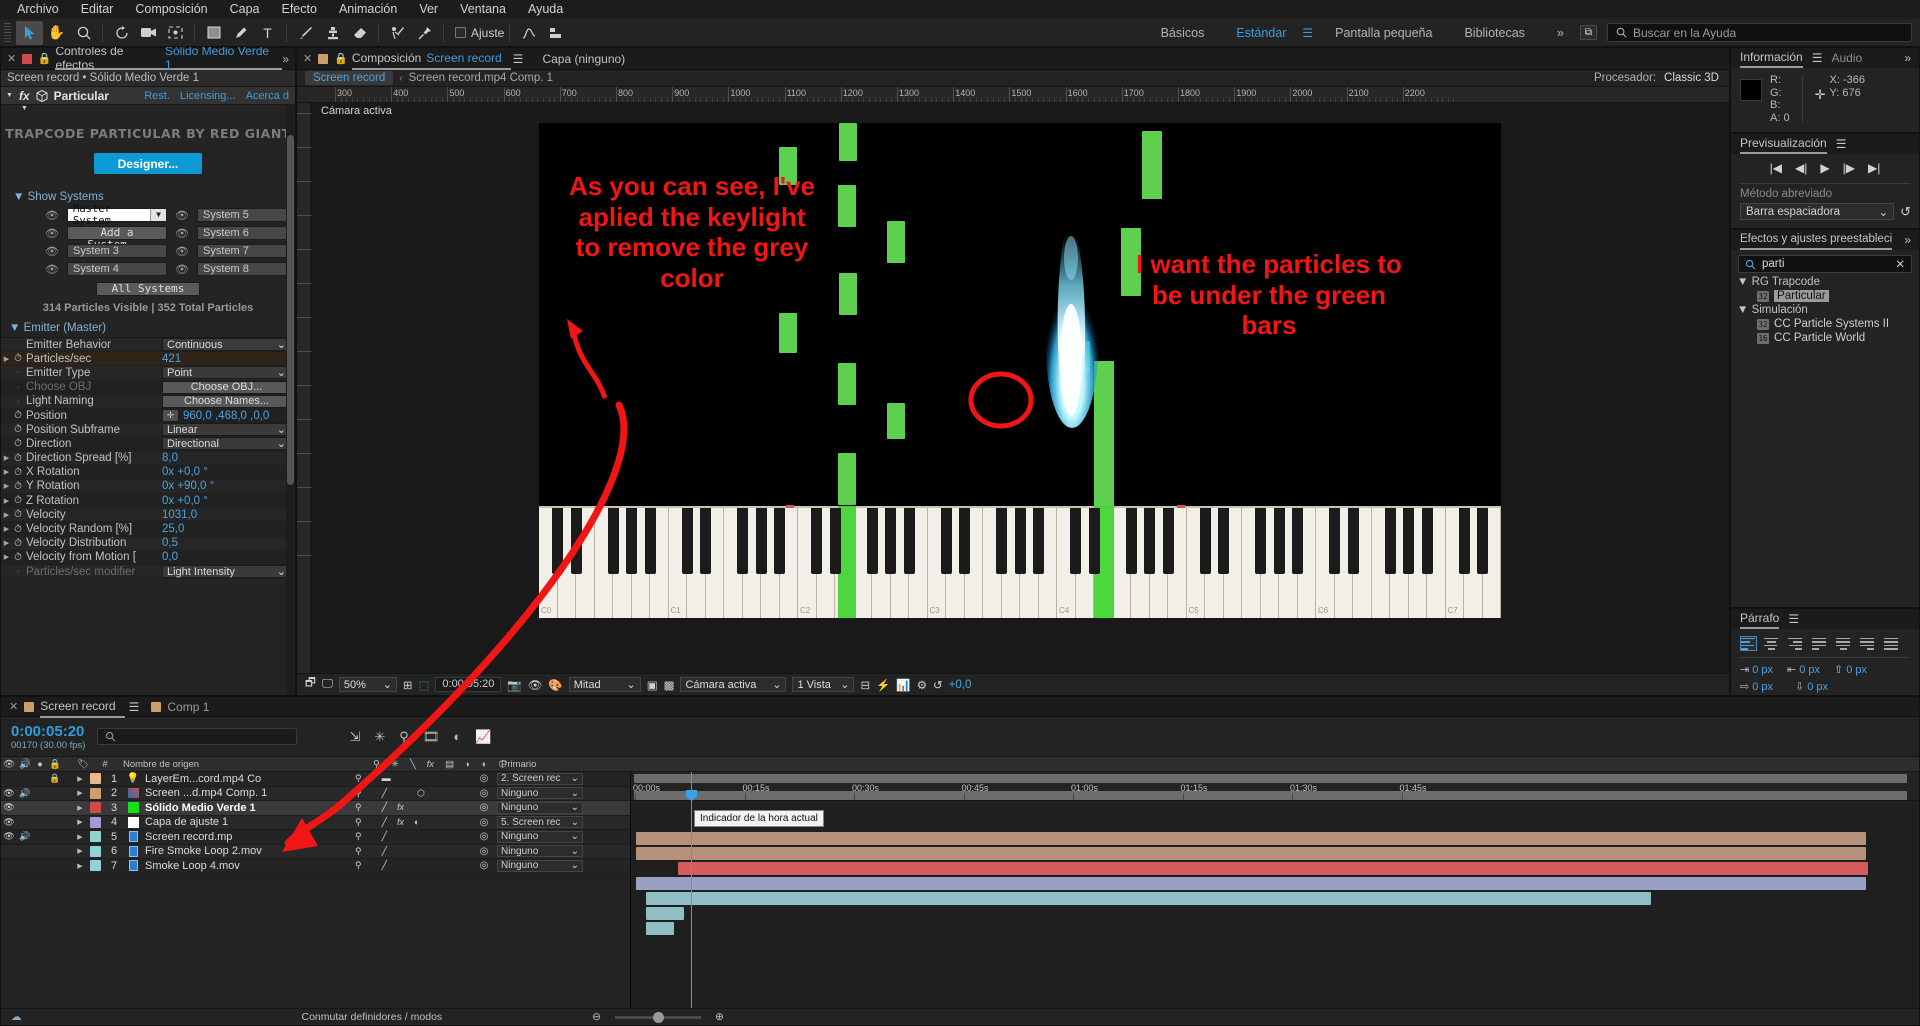 The image size is (1920, 1026). Describe the element at coordinates (52, 251) in the screenshot. I see `eye-icon-3: 👁` at that location.